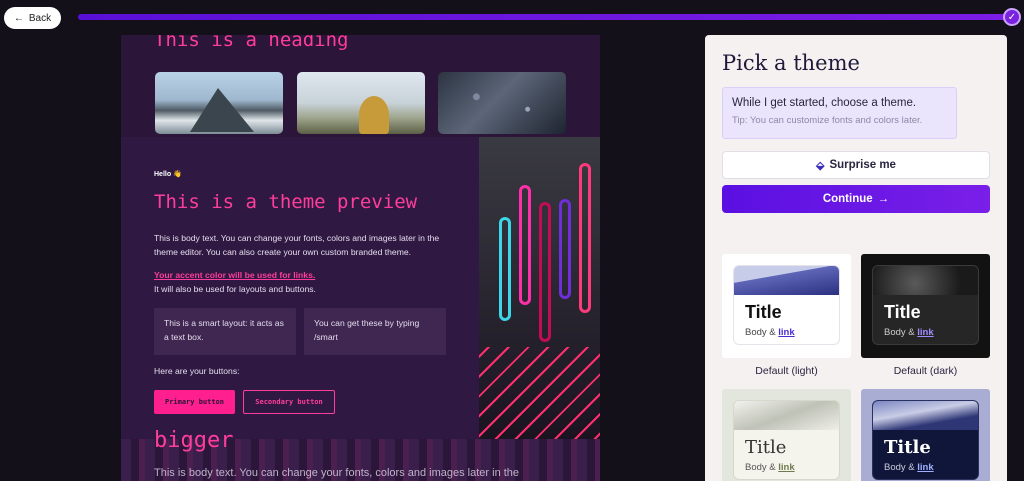  Describe the element at coordinates (786, 435) in the screenshot. I see `theme-option-sage: Title Body & link` at that location.